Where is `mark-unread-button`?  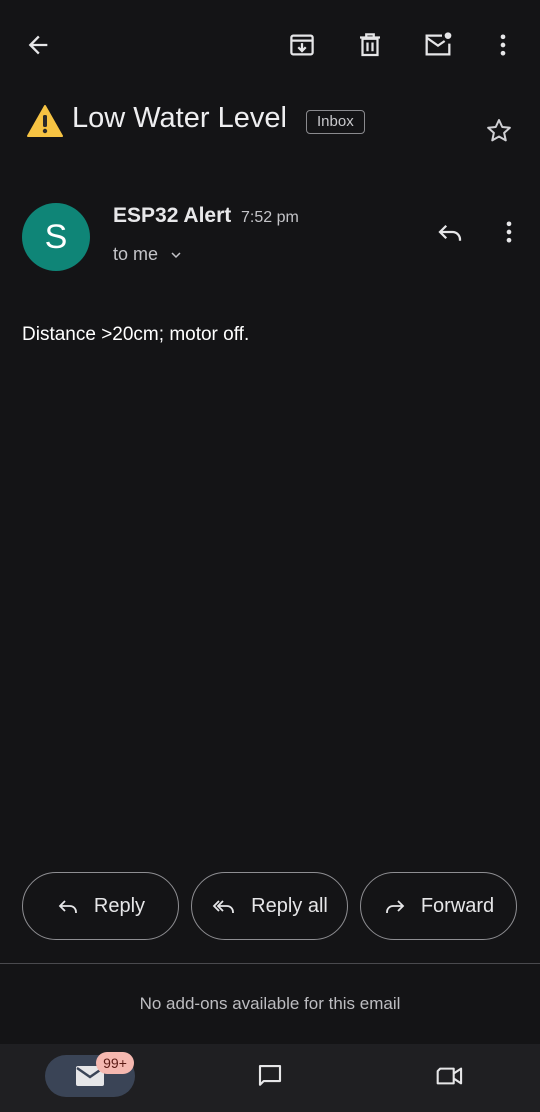
mark-unread-button is located at coordinates (438, 45).